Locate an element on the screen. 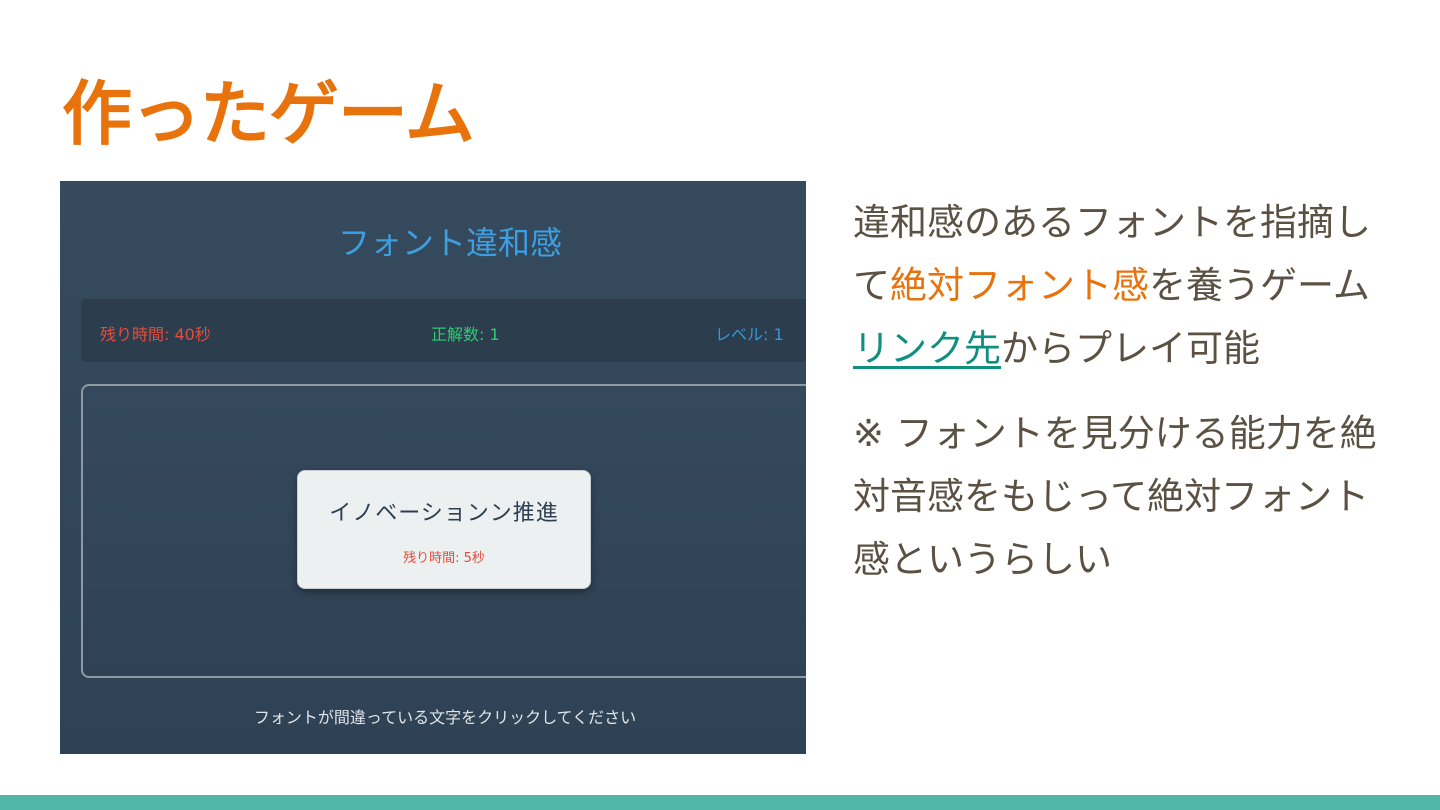 Image resolution: width=1440 pixels, height=810 pixels. word-text: イノベーションン推進 is located at coordinates (444, 511).